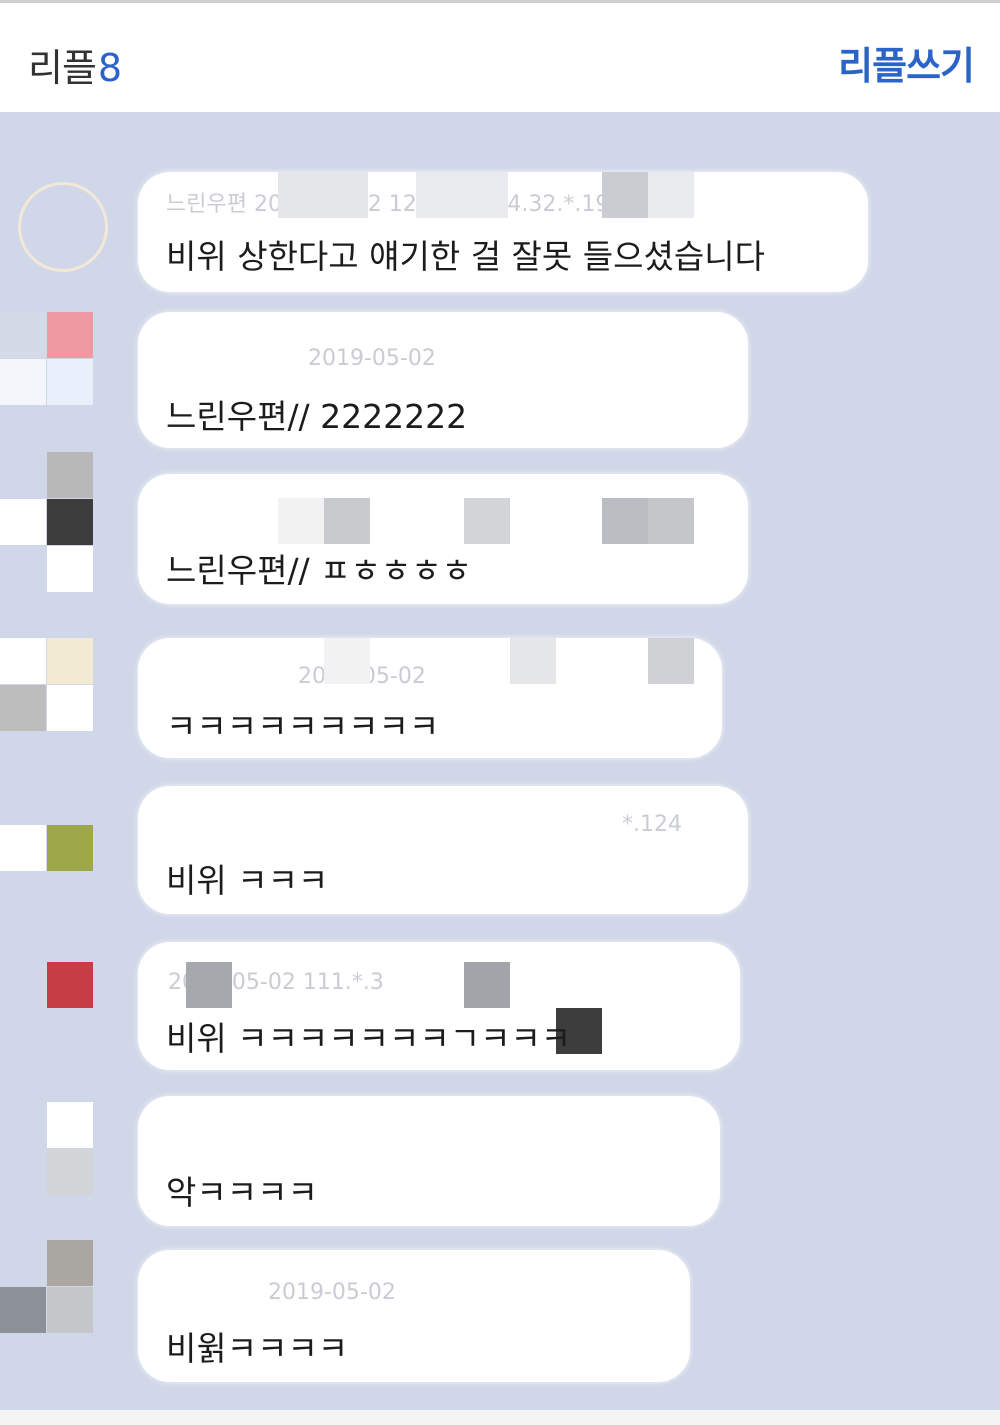  What do you see at coordinates (62, 68) in the screenshot?
I see `comments-title-label: 리플` at bounding box center [62, 68].